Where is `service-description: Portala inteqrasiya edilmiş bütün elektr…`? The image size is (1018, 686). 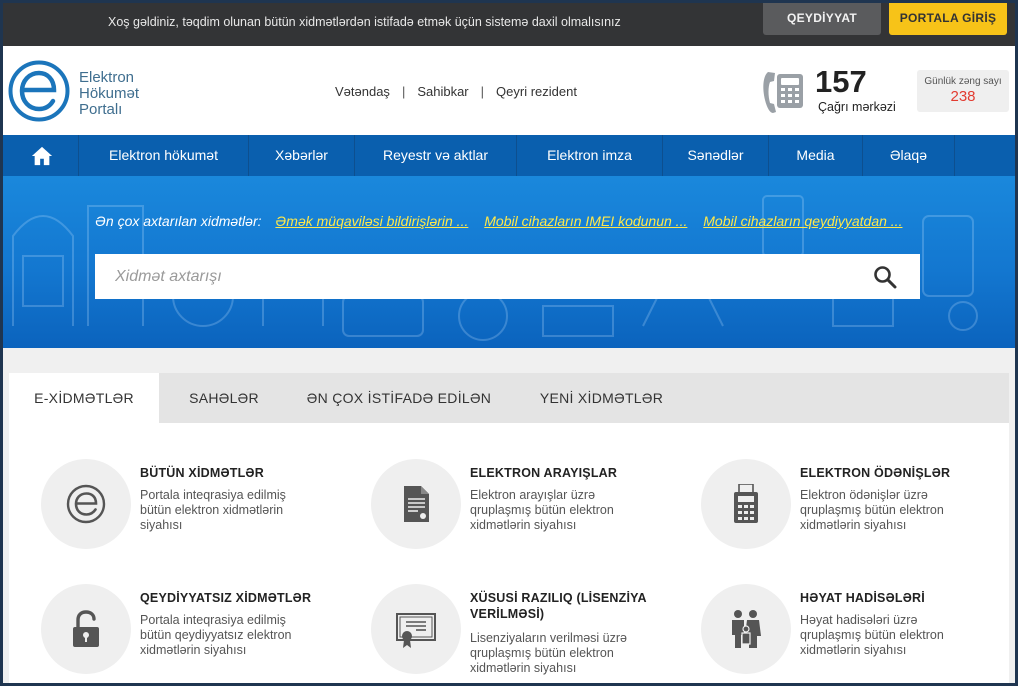 service-description: Portala inteqrasiya edilmiş bütün elektr… is located at coordinates (213, 510).